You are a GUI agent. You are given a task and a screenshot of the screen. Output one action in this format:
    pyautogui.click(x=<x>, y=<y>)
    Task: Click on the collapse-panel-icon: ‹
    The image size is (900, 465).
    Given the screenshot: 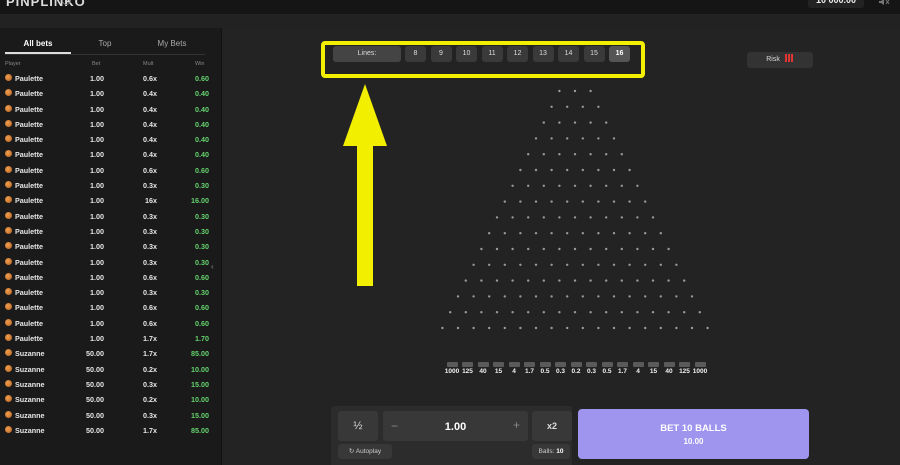 What is the action you would take?
    pyautogui.click(x=212, y=266)
    